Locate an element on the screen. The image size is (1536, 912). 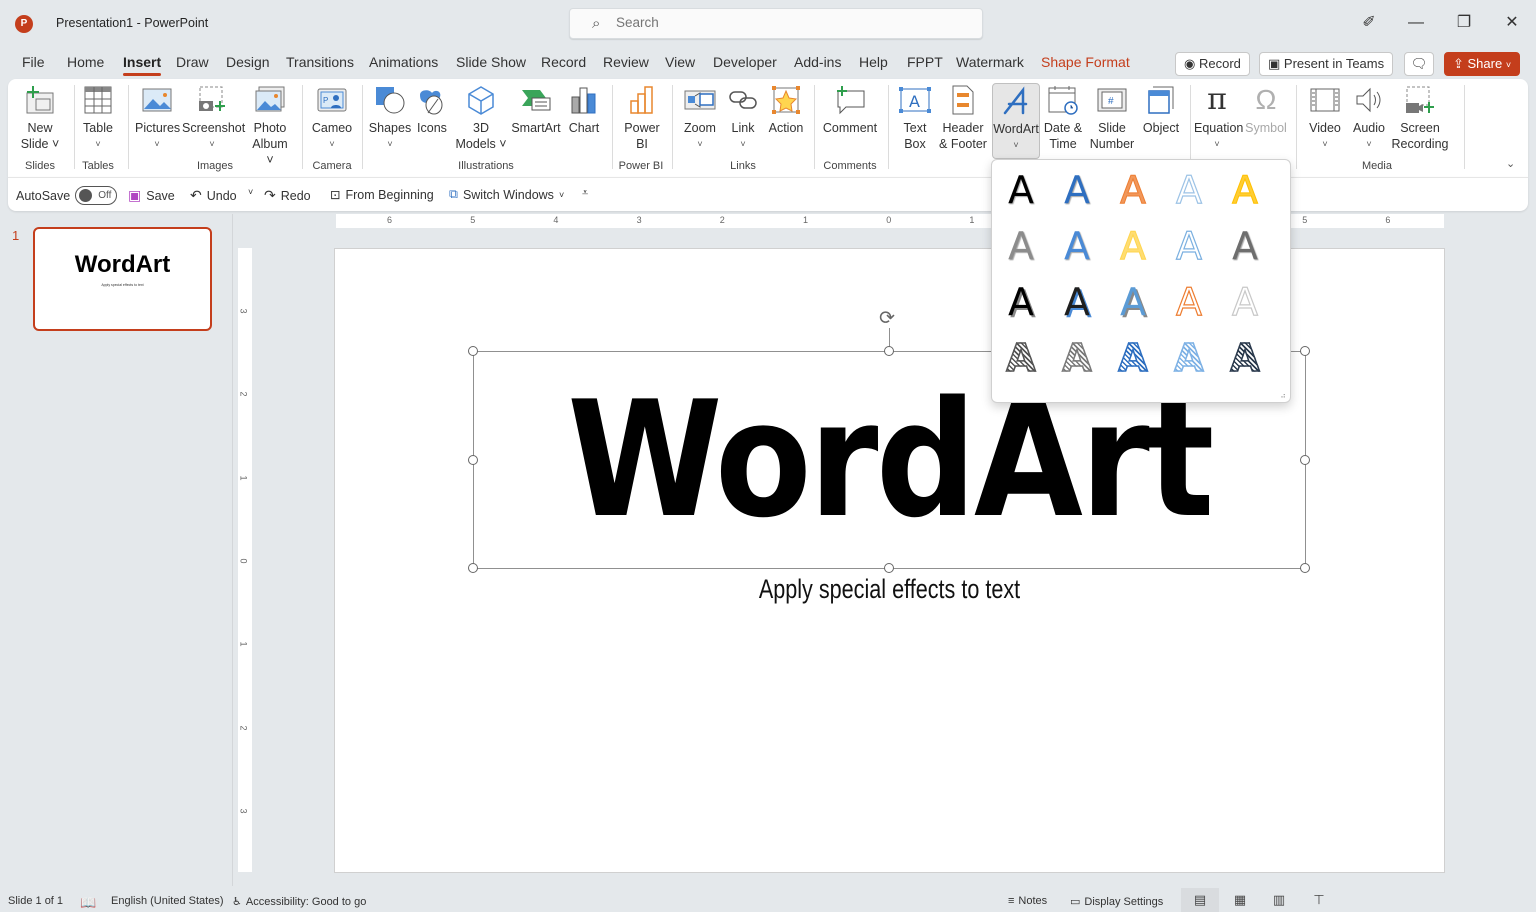
notes-button: ≡ Notes is located at coordinates (1027, 901).